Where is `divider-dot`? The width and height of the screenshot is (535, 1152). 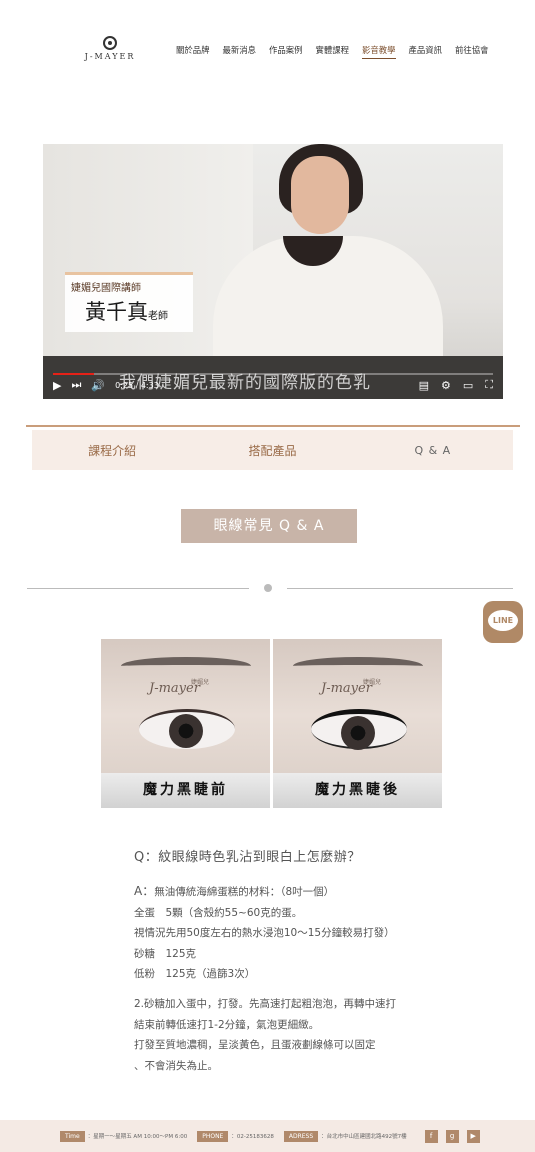
divider-dot is located at coordinates (268, 588).